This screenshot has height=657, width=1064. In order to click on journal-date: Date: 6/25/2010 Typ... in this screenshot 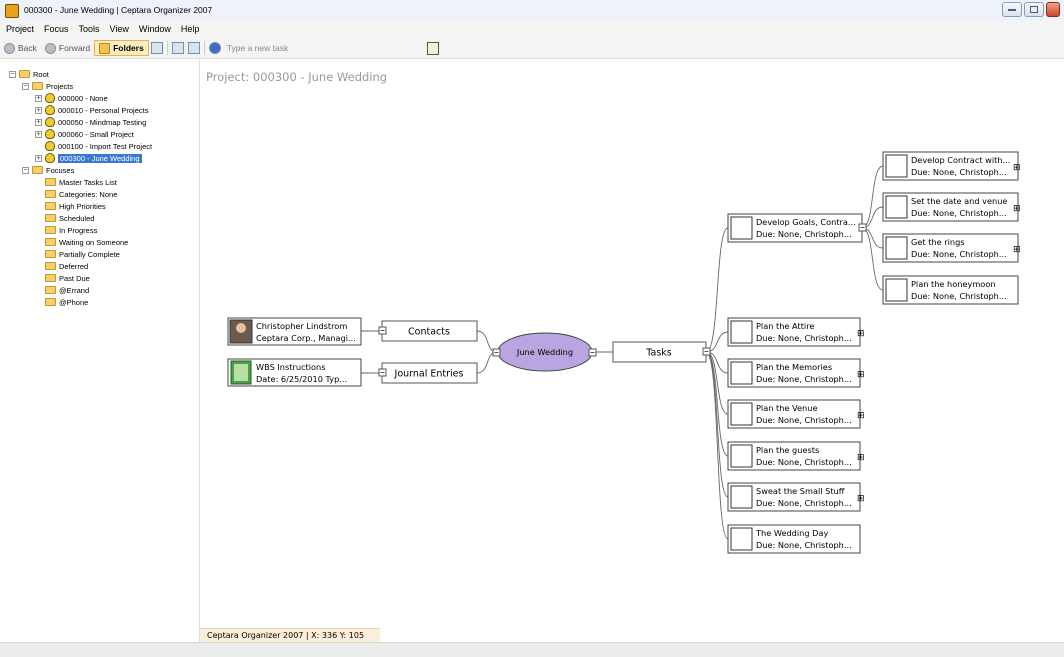, I will do `click(301, 379)`.